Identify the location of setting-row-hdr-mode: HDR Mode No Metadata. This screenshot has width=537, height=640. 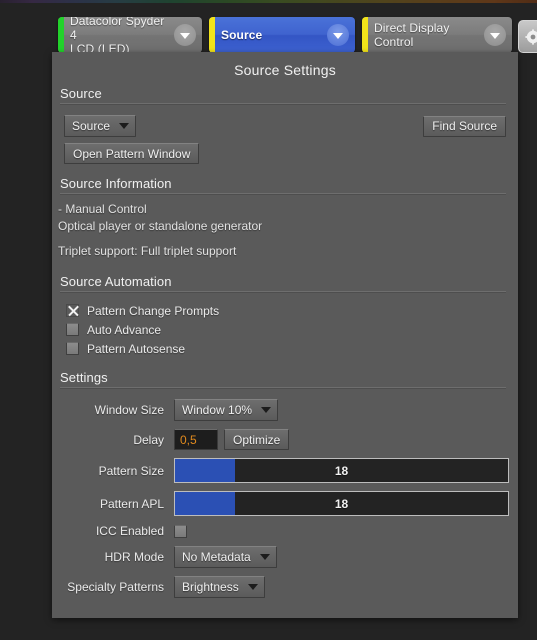
(281, 557).